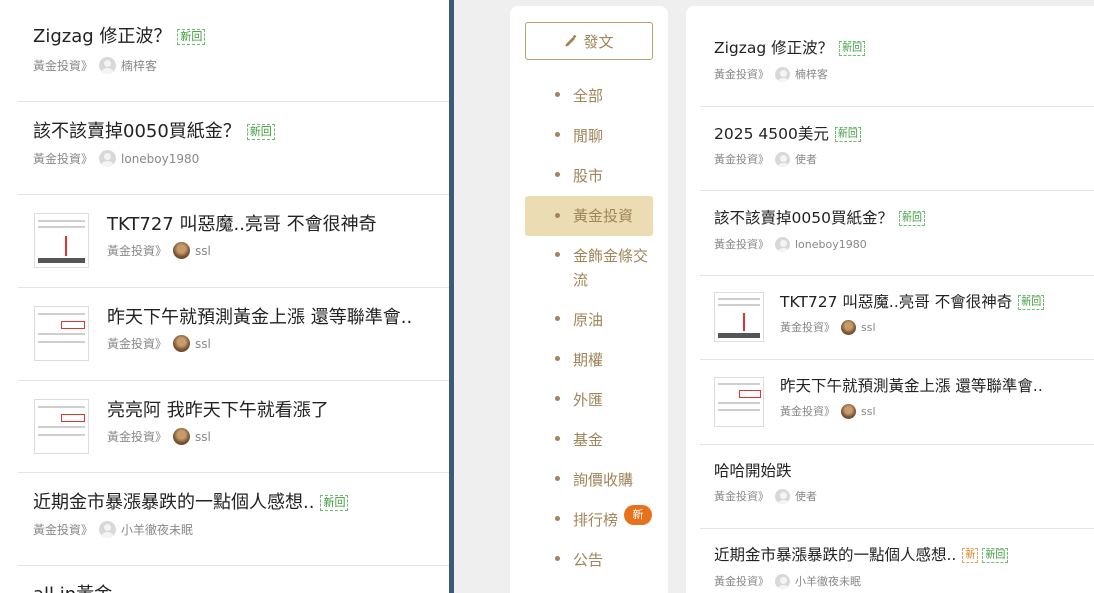 Image resolution: width=1094 pixels, height=593 pixels. What do you see at coordinates (571, 40) in the screenshot?
I see `pencil-icon` at bounding box center [571, 40].